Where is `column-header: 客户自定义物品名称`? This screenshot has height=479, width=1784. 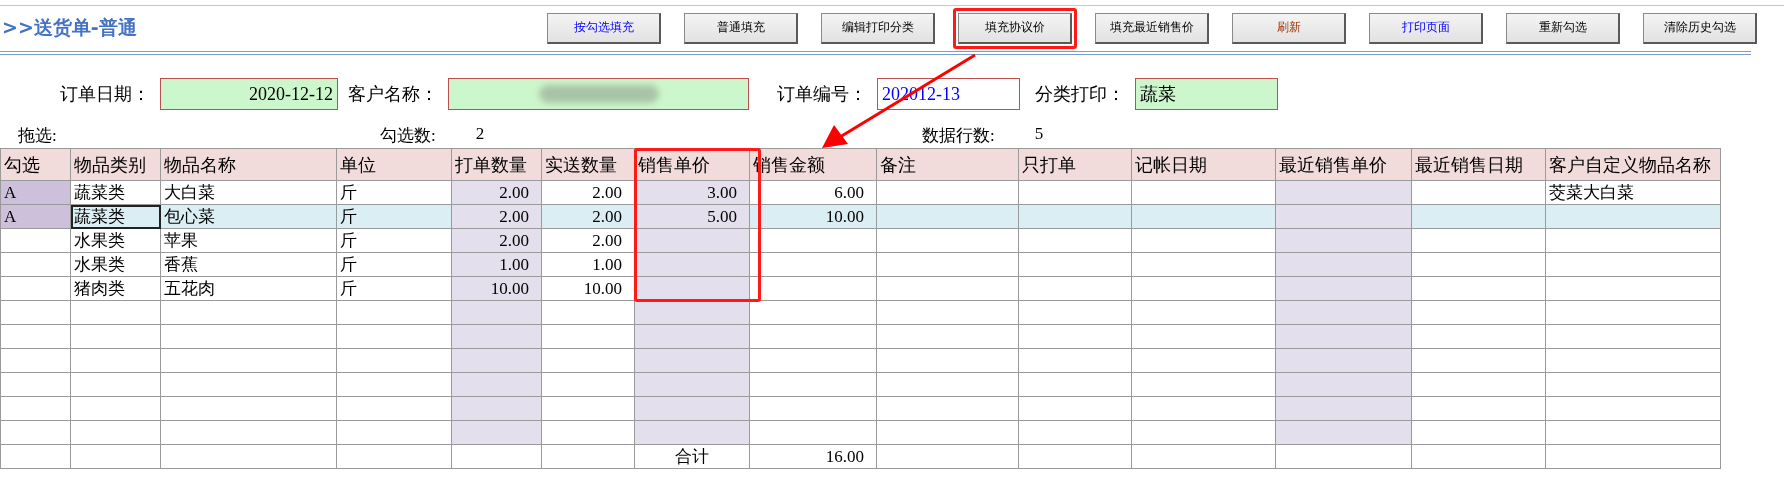
column-header: 客户自定义物品名称 is located at coordinates (1633, 164).